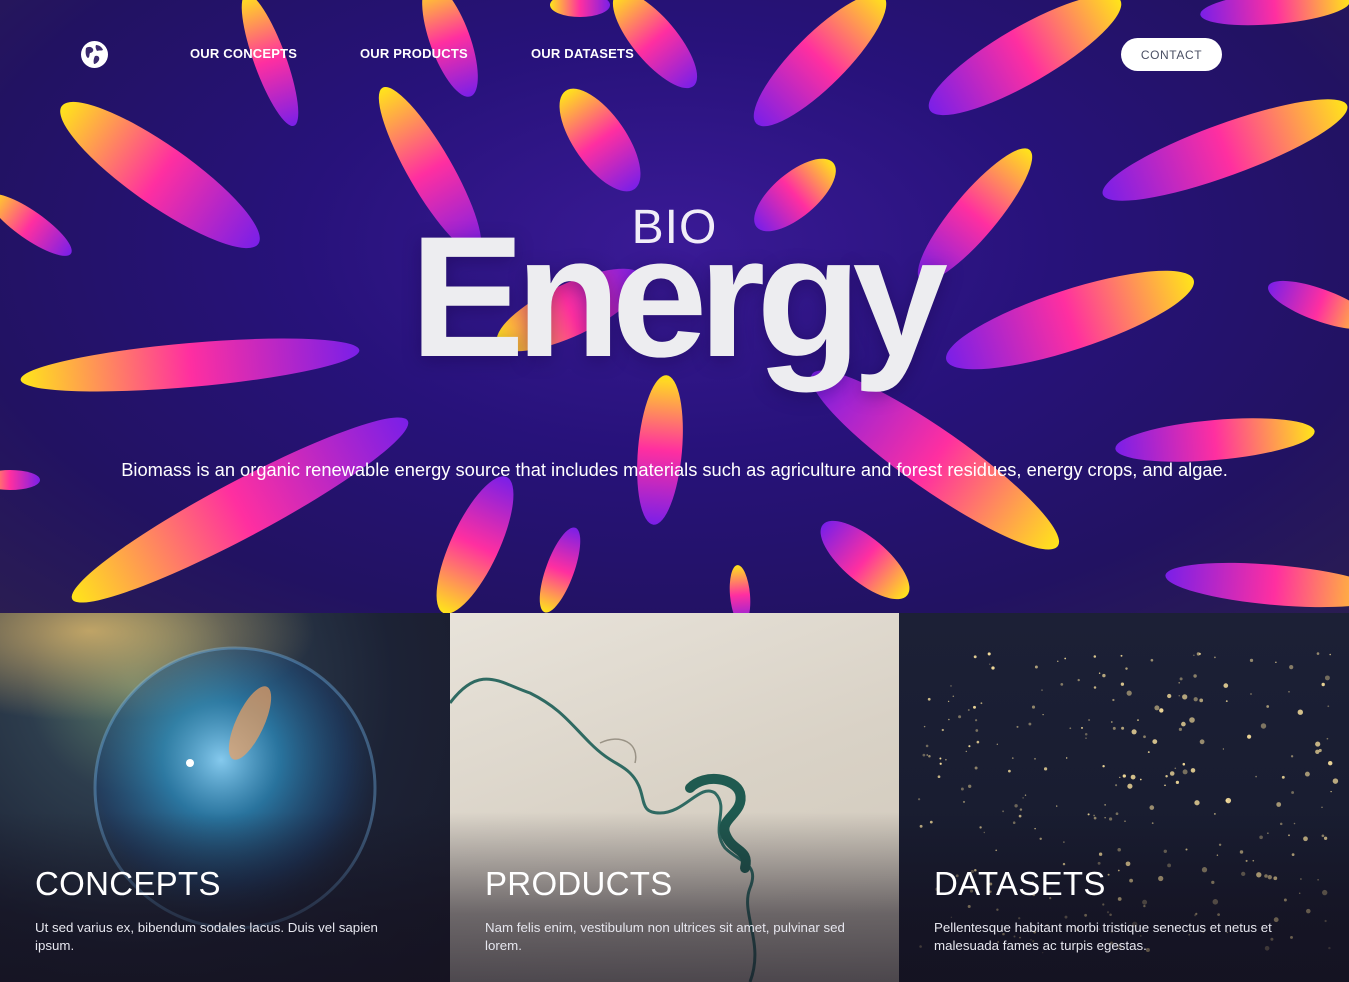  Describe the element at coordinates (1020, 883) in the screenshot. I see `card-title-datasets: DATASETS` at that location.